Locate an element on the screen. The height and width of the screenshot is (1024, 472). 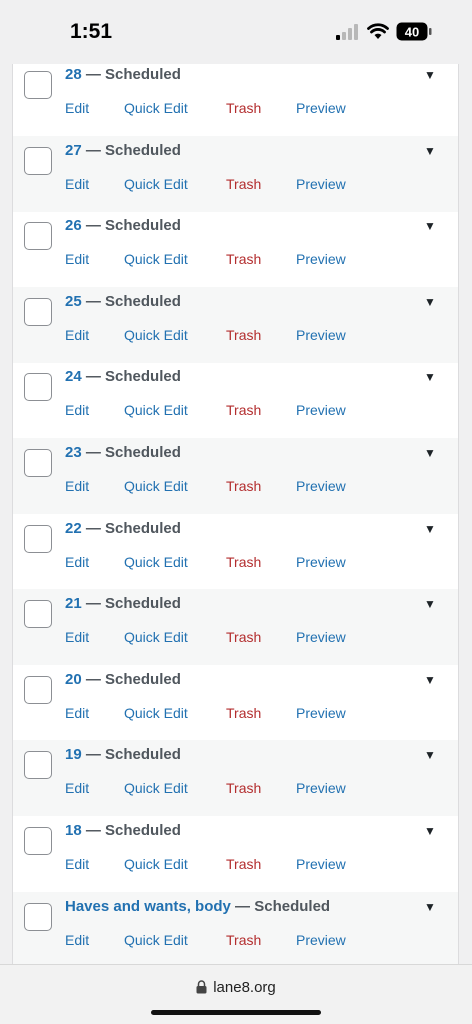
post-title-line: 18 — Scheduled is located at coordinates (123, 830).